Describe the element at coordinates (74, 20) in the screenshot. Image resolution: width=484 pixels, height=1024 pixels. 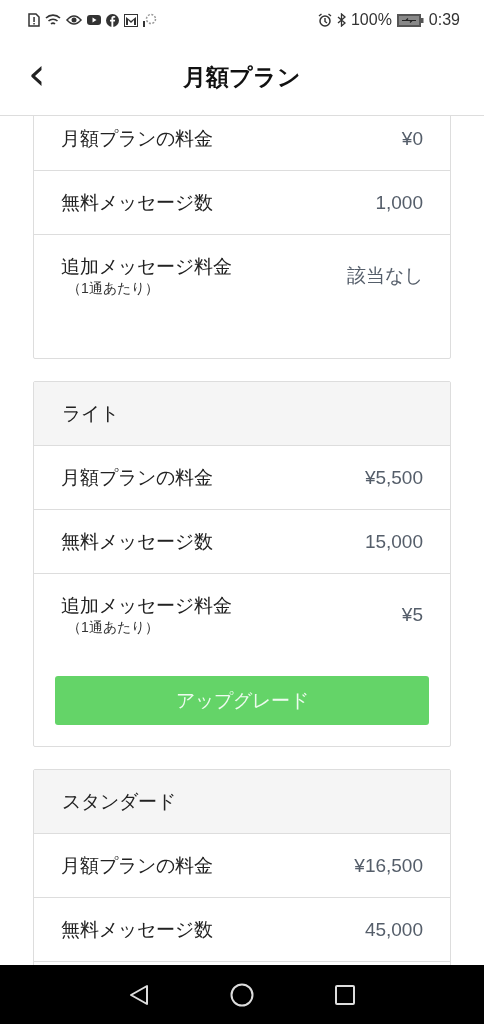
I see `eye-icon` at that location.